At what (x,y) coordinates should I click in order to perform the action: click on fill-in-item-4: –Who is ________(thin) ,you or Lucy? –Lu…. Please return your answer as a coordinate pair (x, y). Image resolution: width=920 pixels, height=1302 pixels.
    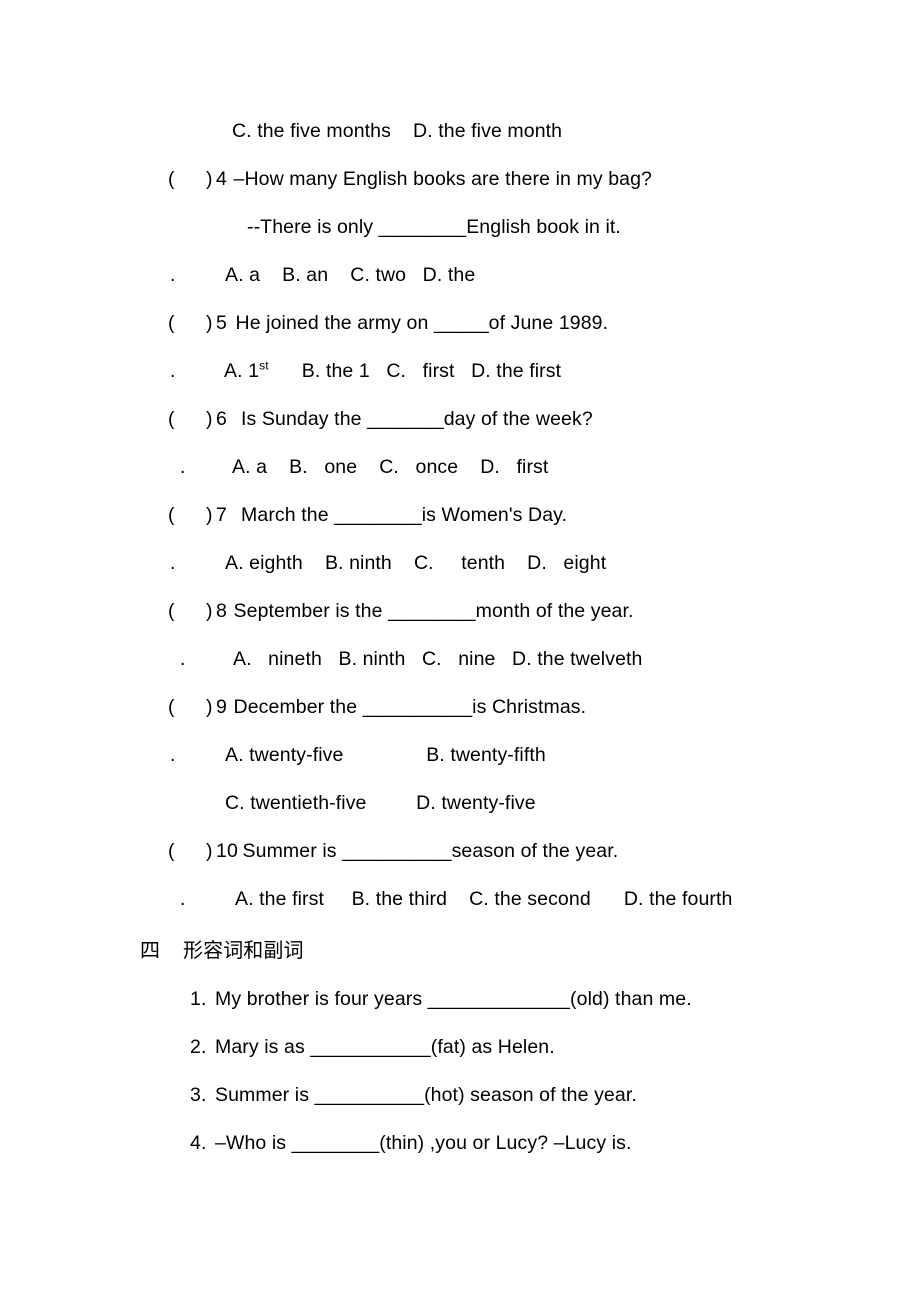
    Looking at the image, I should click on (423, 1143).